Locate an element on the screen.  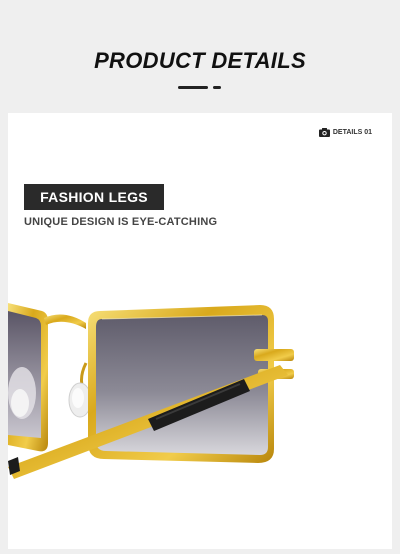
feature-title-box: FASHION LEGS is located at coordinates (94, 197).